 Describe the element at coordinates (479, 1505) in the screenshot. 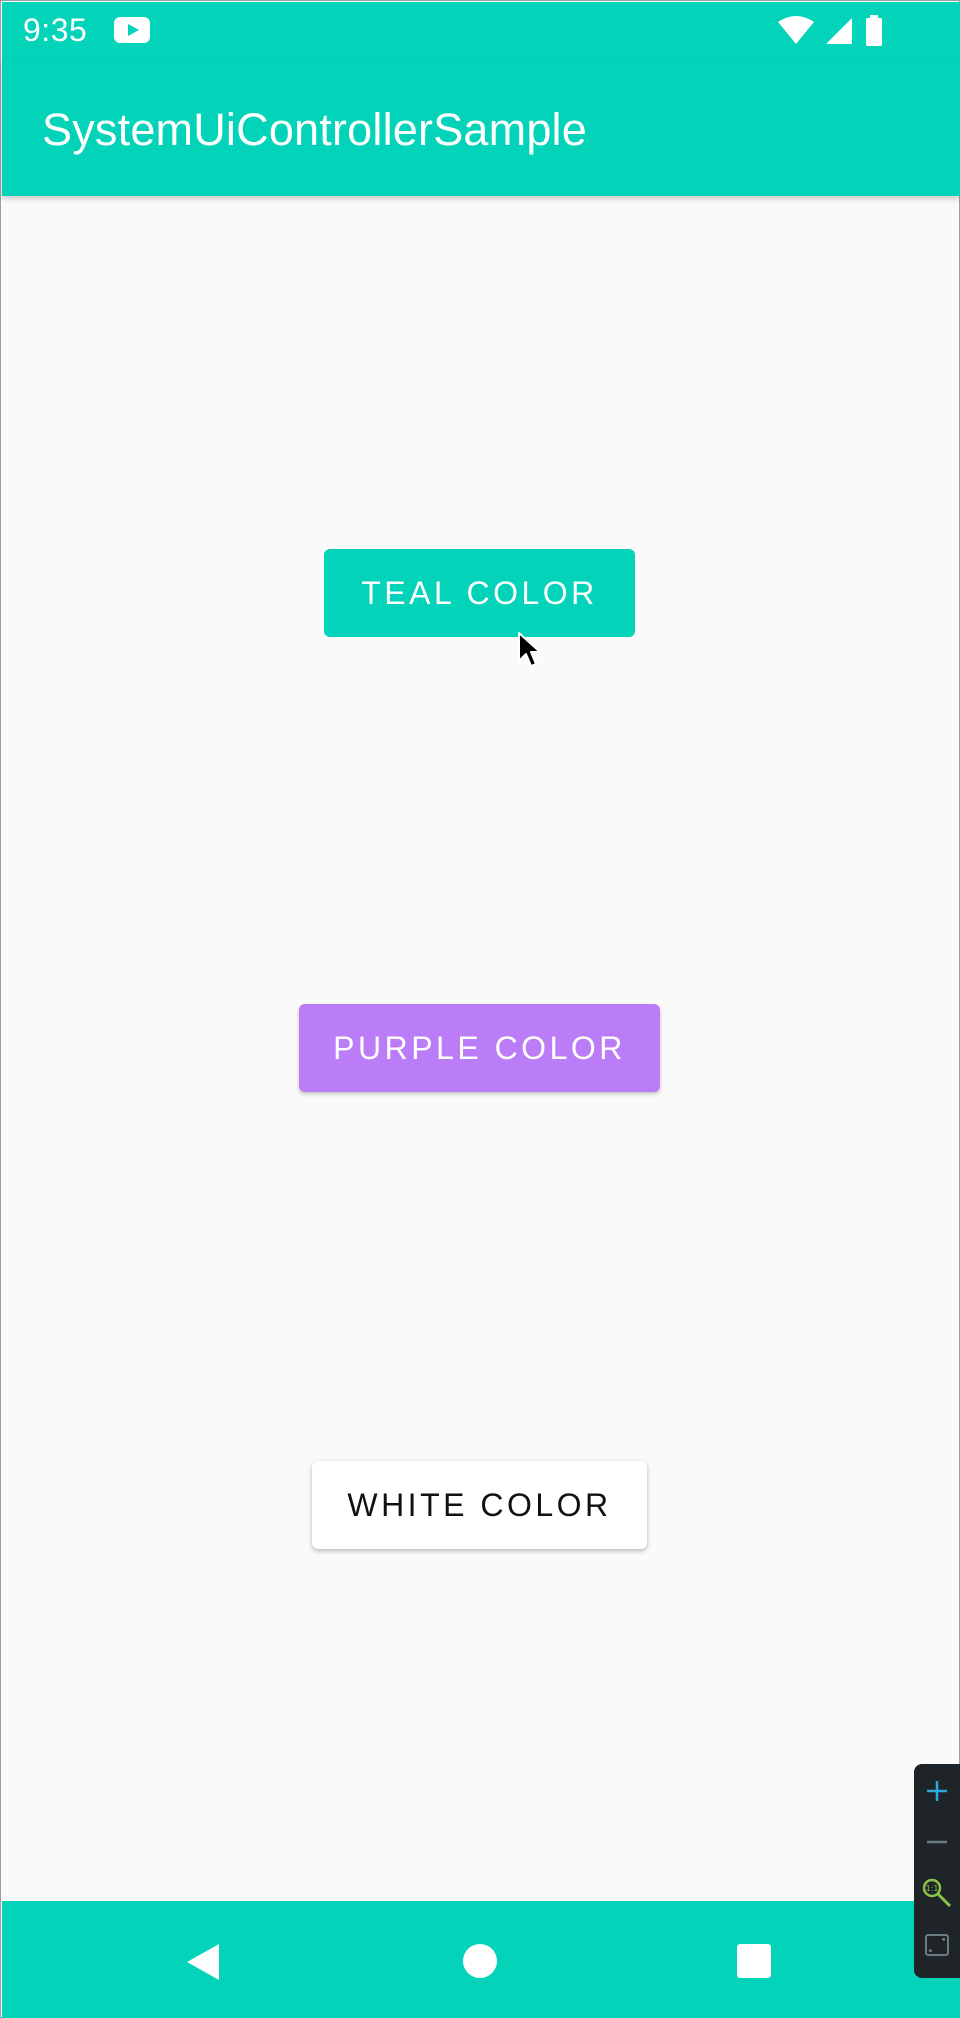

I see `white-color-button: WHITE COLOR` at that location.